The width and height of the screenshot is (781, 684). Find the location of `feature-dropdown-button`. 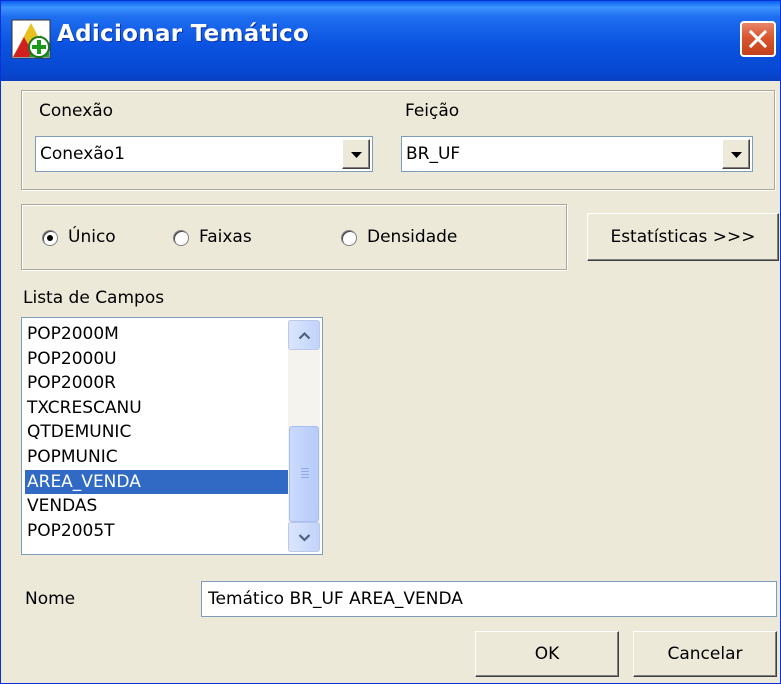

feature-dropdown-button is located at coordinates (736, 154).